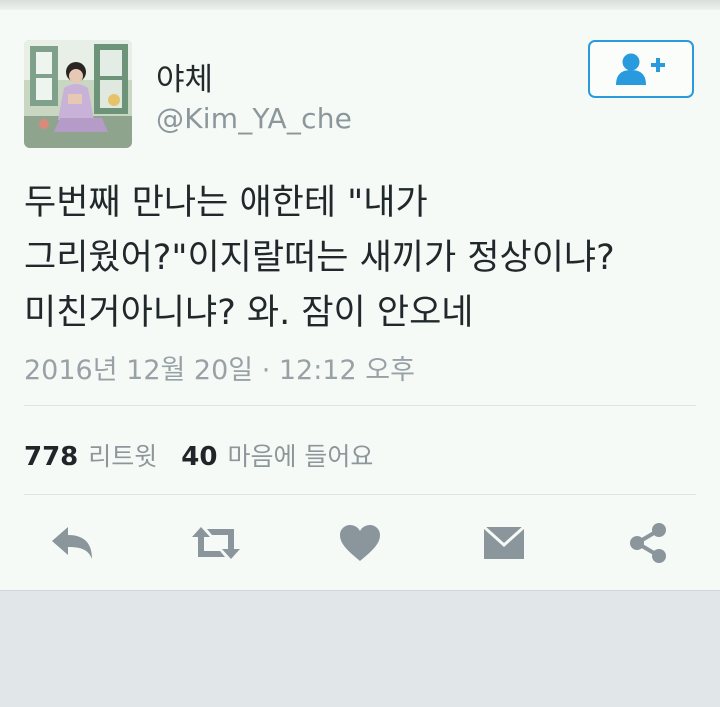  What do you see at coordinates (184, 76) in the screenshot?
I see `display-name: 야체` at bounding box center [184, 76].